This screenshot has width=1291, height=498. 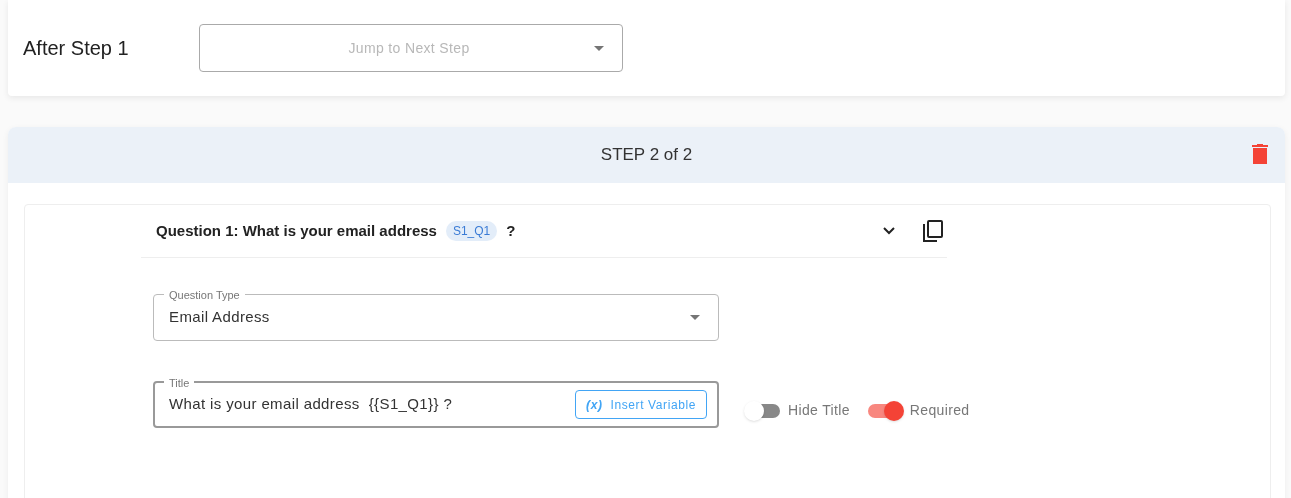 I want to click on toggle-switch, so click(x=763, y=410).